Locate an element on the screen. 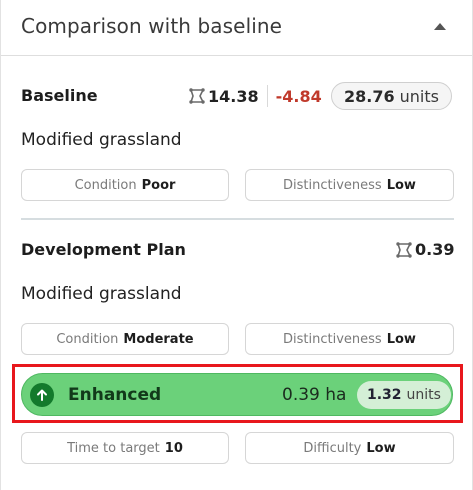 The image size is (473, 490). difficulty-chip: Difficulty Low is located at coordinates (349, 448).